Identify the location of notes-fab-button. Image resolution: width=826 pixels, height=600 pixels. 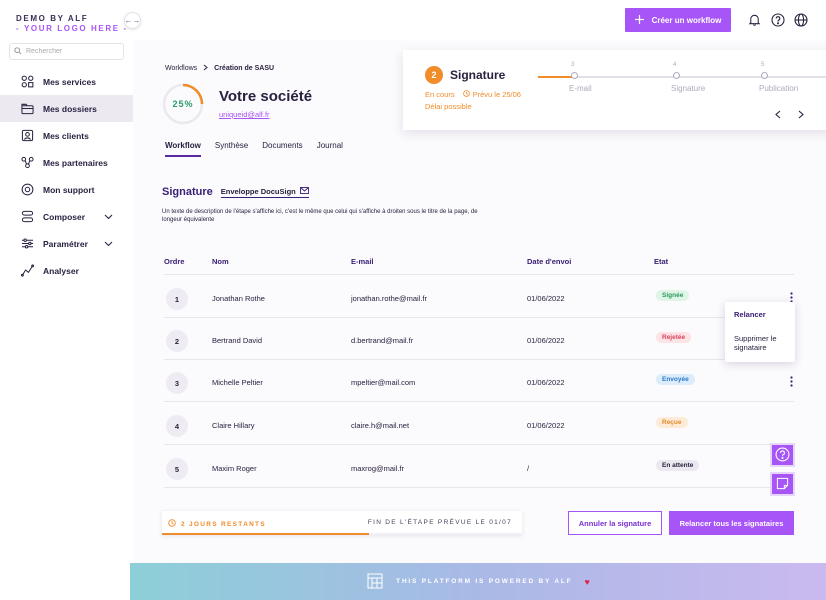
(782, 484).